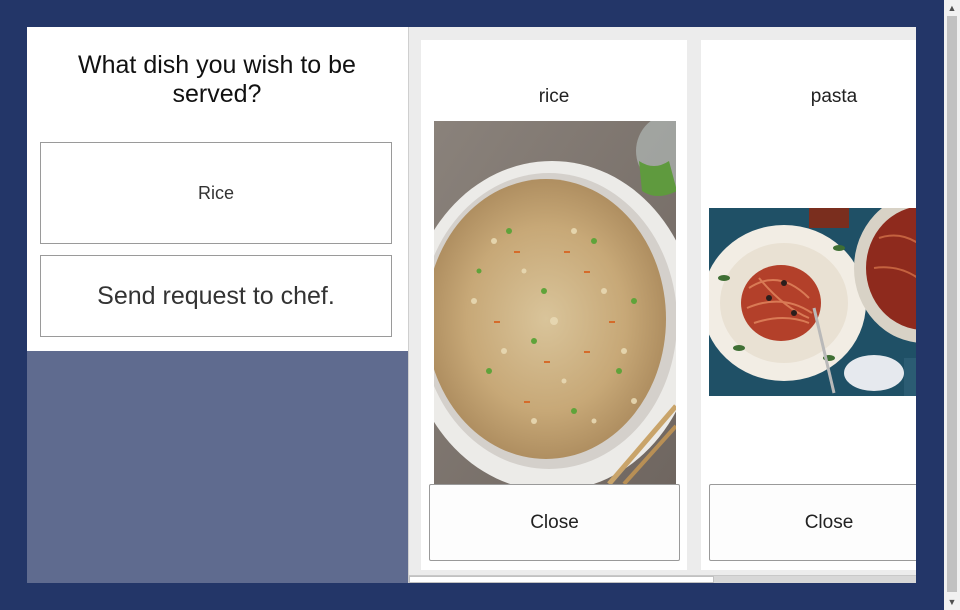 This screenshot has height=610, width=960. I want to click on vertical-scrollbar: ▲ ▼, so click(952, 305).